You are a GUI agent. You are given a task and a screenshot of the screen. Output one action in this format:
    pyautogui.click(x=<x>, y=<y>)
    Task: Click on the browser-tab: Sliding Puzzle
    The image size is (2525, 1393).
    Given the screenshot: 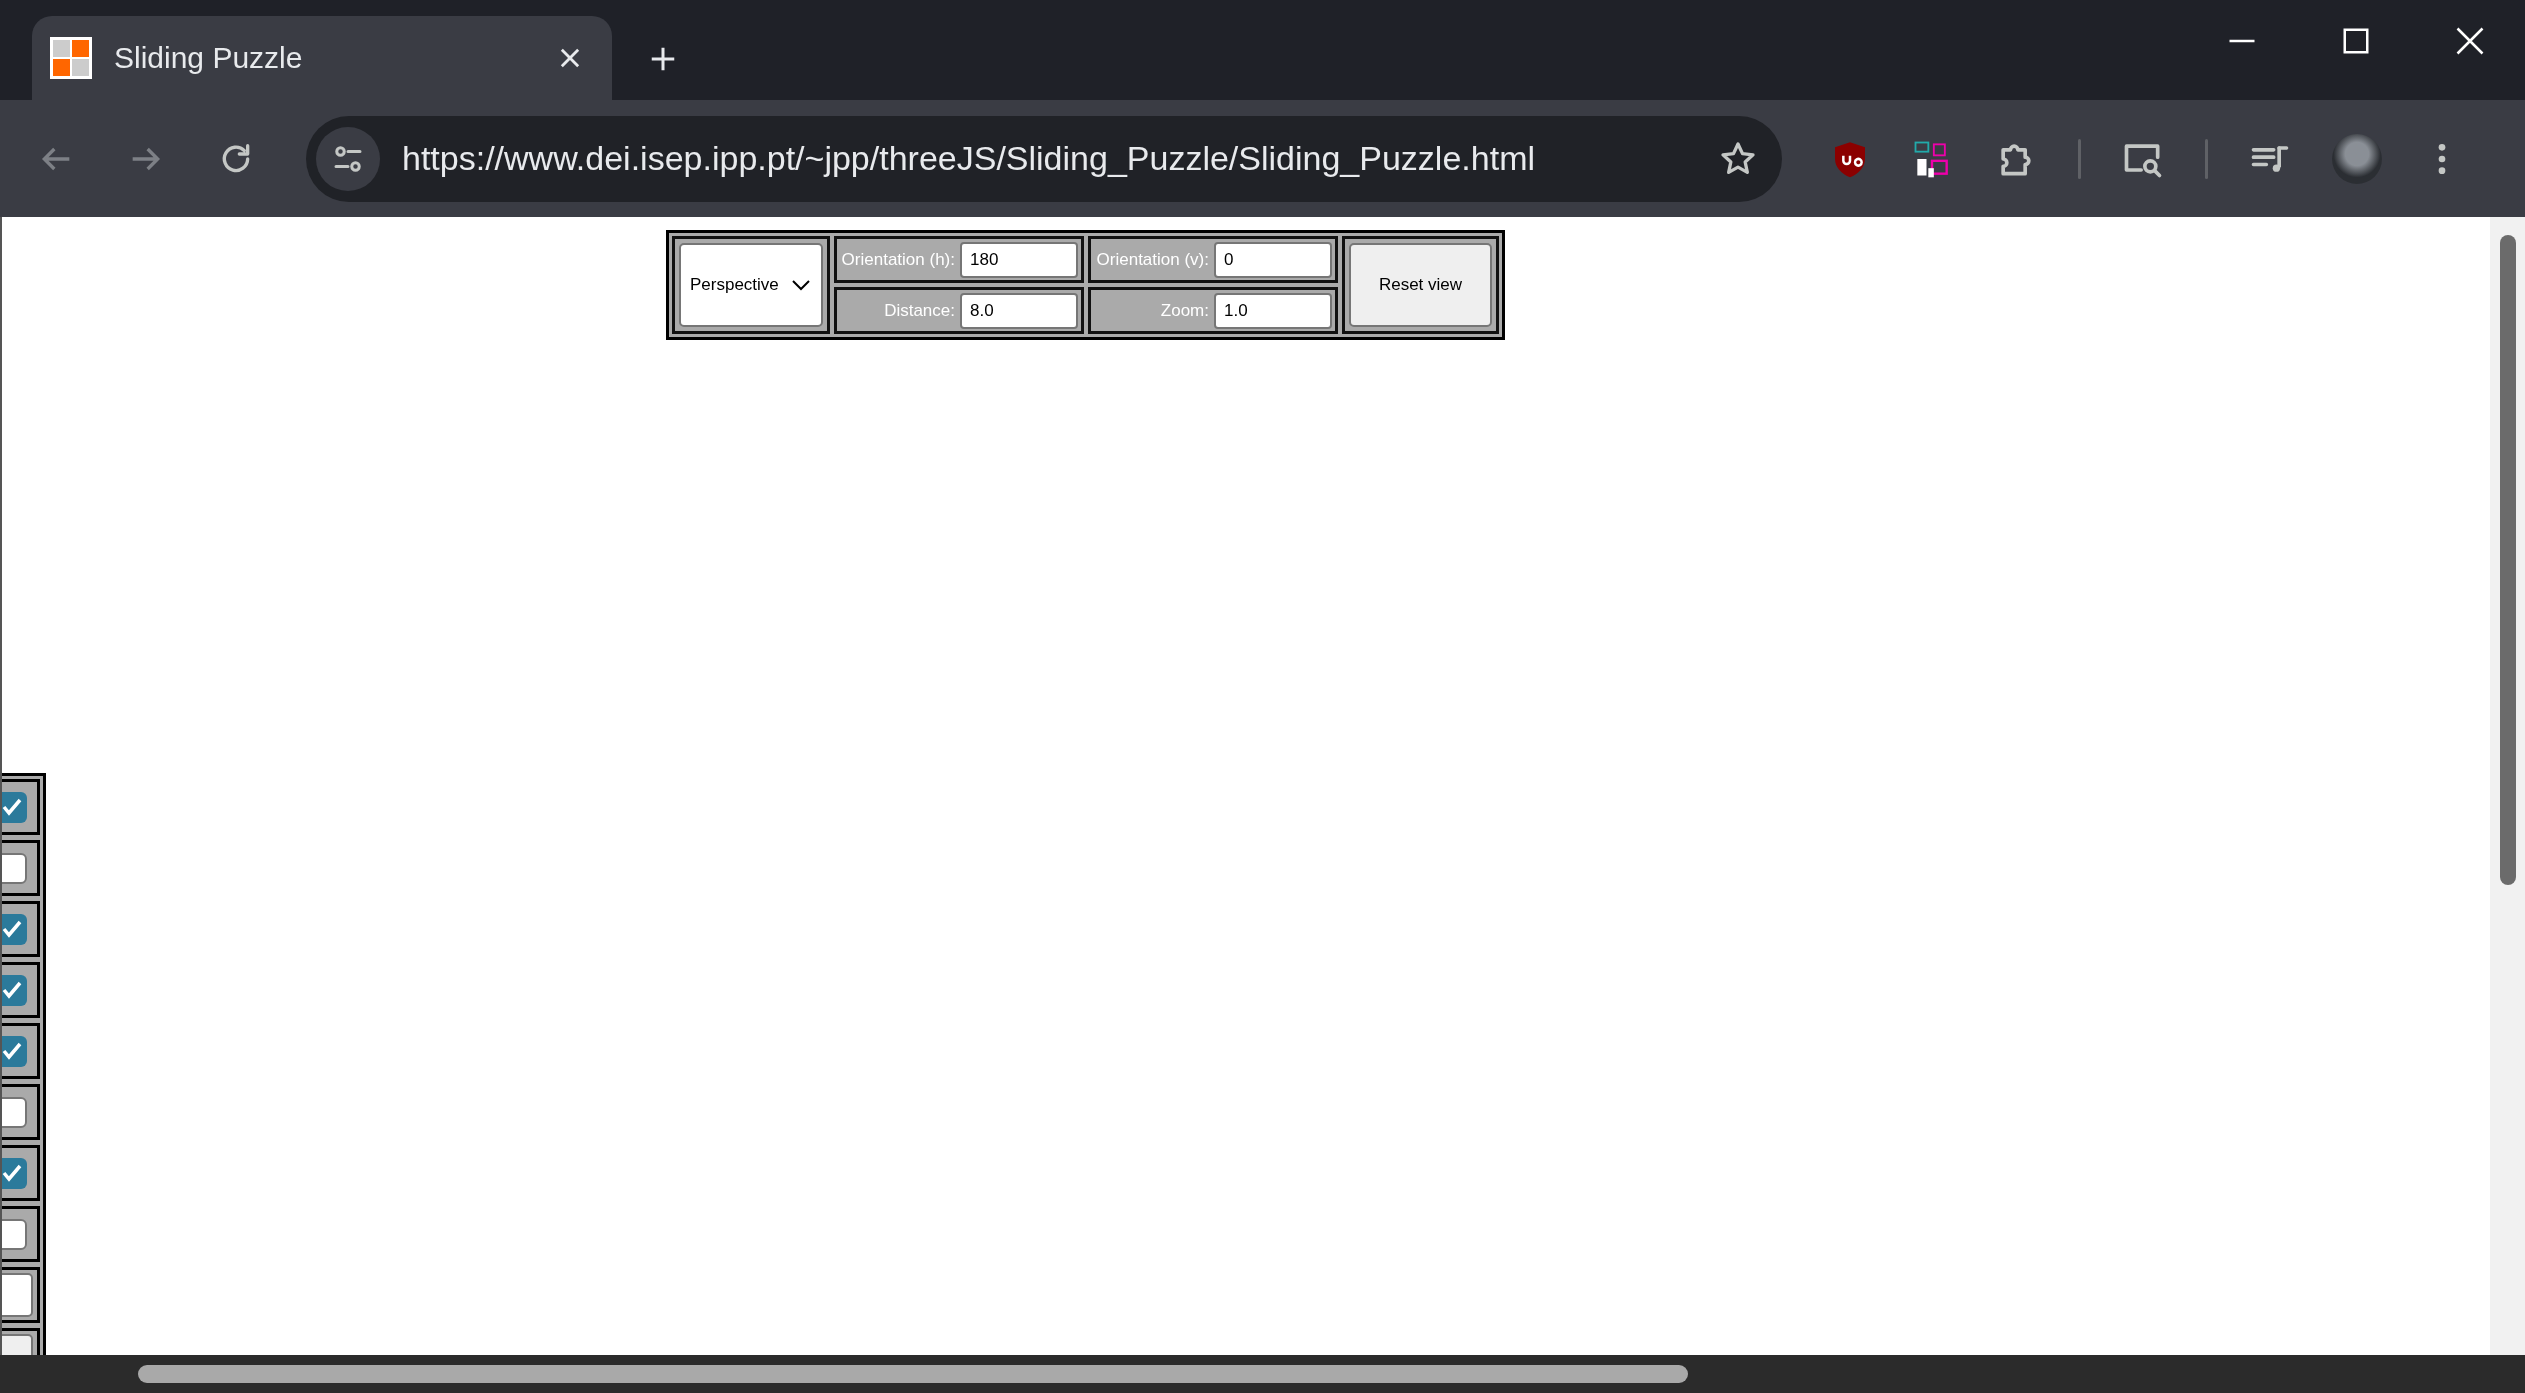 What is the action you would take?
    pyautogui.click(x=322, y=58)
    